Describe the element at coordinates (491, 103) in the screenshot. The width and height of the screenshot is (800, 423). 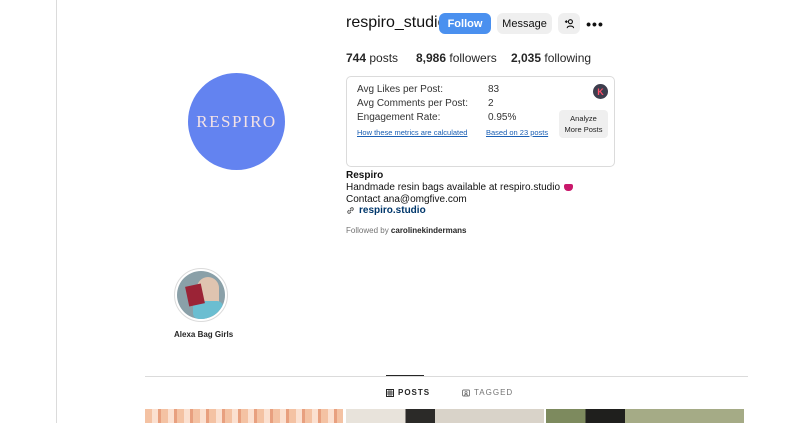
I see `avg-comments-value: 2` at that location.